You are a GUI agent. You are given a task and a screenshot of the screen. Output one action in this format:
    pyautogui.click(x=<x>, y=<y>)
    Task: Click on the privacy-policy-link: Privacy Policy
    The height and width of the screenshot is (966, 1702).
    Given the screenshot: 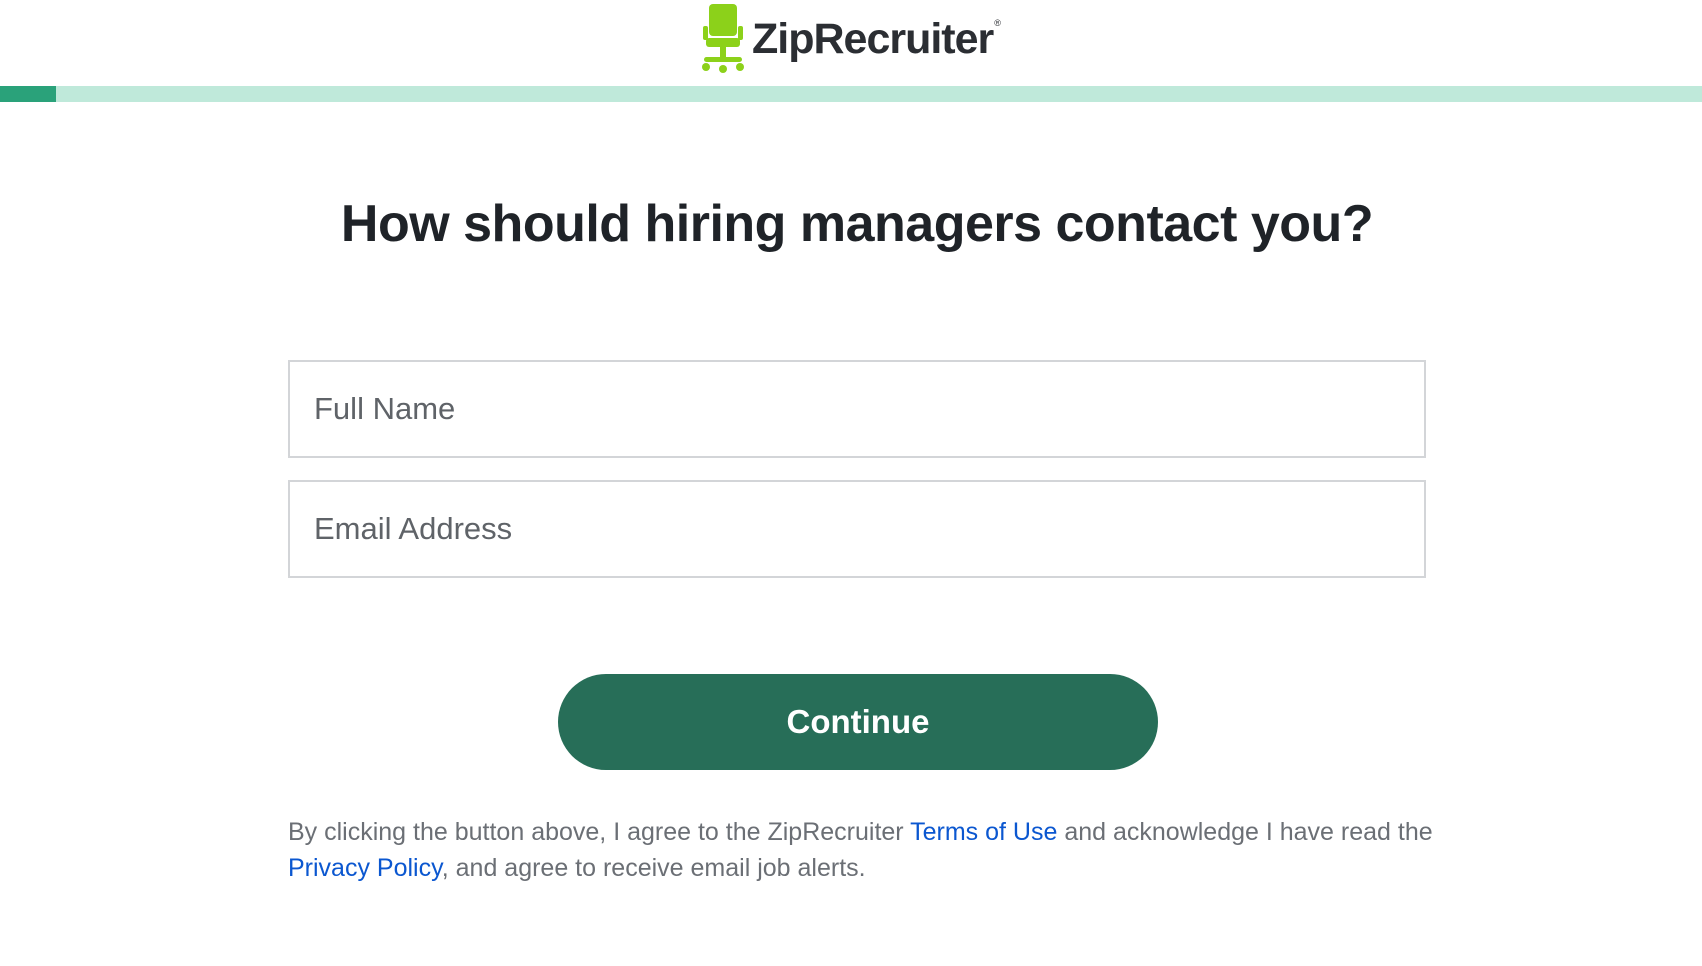 What is the action you would take?
    pyautogui.click(x=365, y=868)
    